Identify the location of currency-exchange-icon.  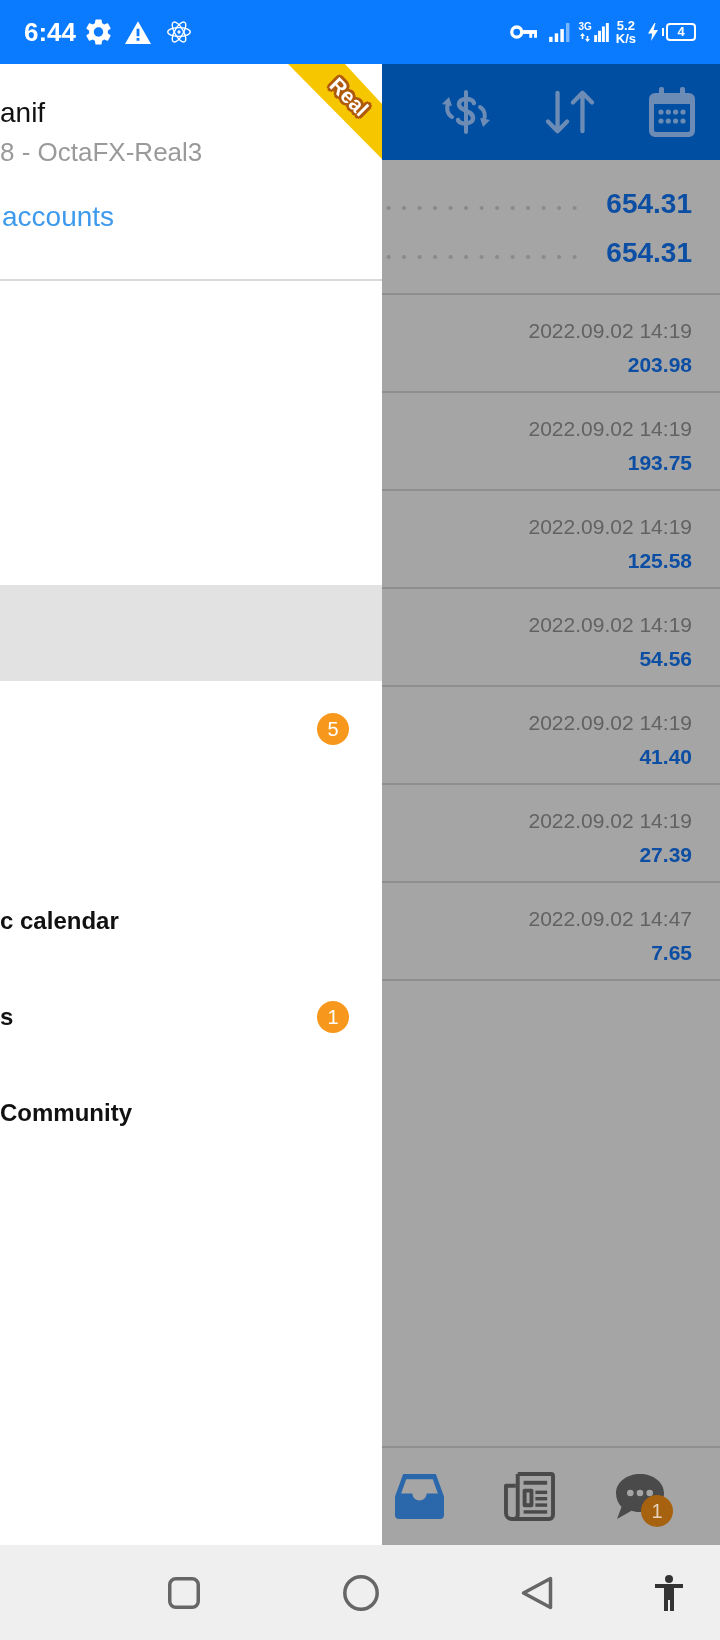
(466, 112).